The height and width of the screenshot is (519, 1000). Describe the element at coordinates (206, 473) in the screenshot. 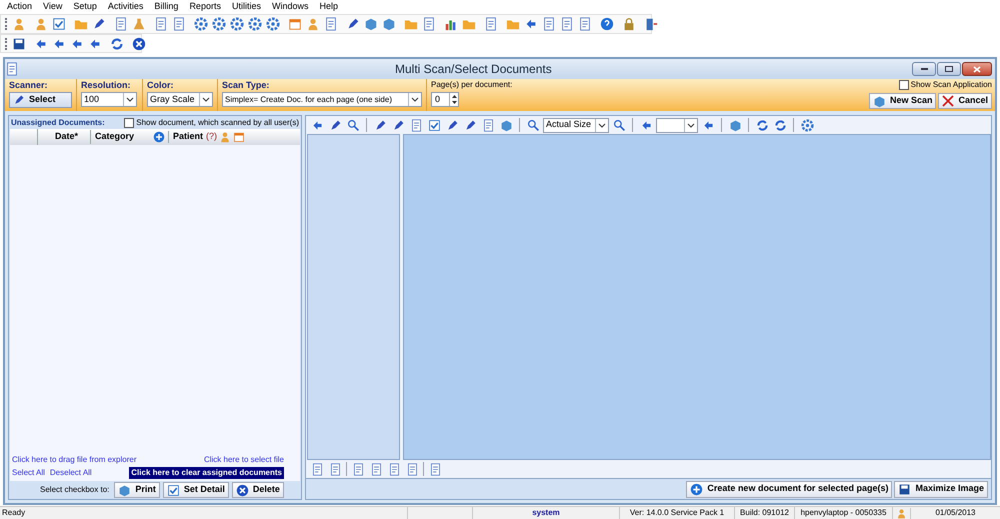

I see `clear-documents-button: Click here to clear assigned documents` at that location.